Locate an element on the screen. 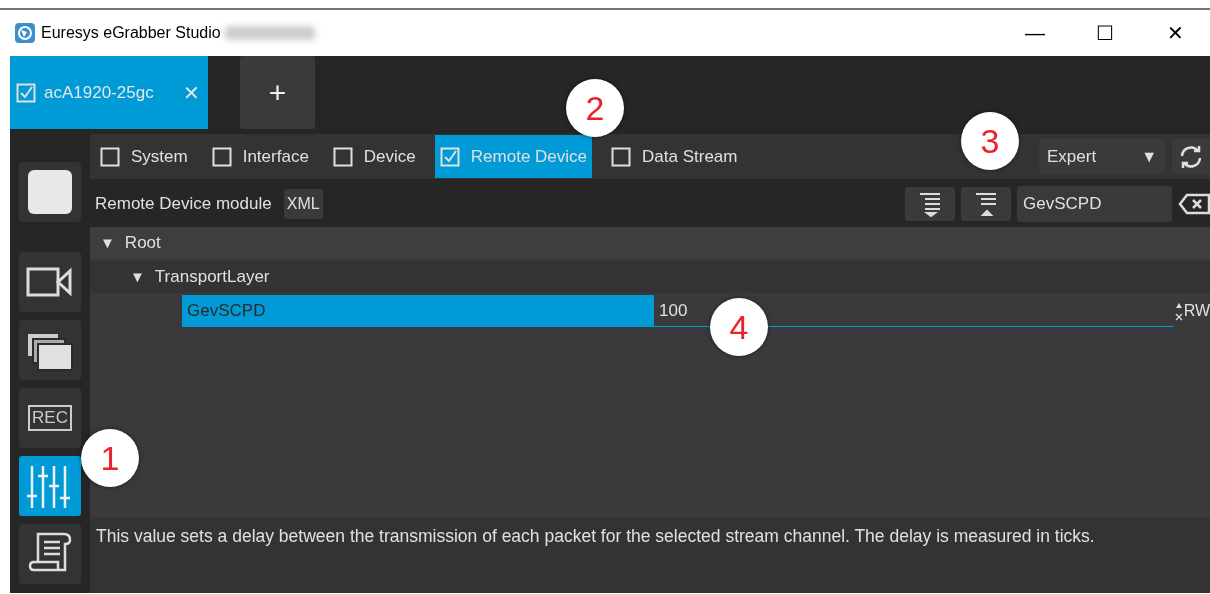 Image resolution: width=1210 pixels, height=594 pixels. xml-button: XML is located at coordinates (303, 203).